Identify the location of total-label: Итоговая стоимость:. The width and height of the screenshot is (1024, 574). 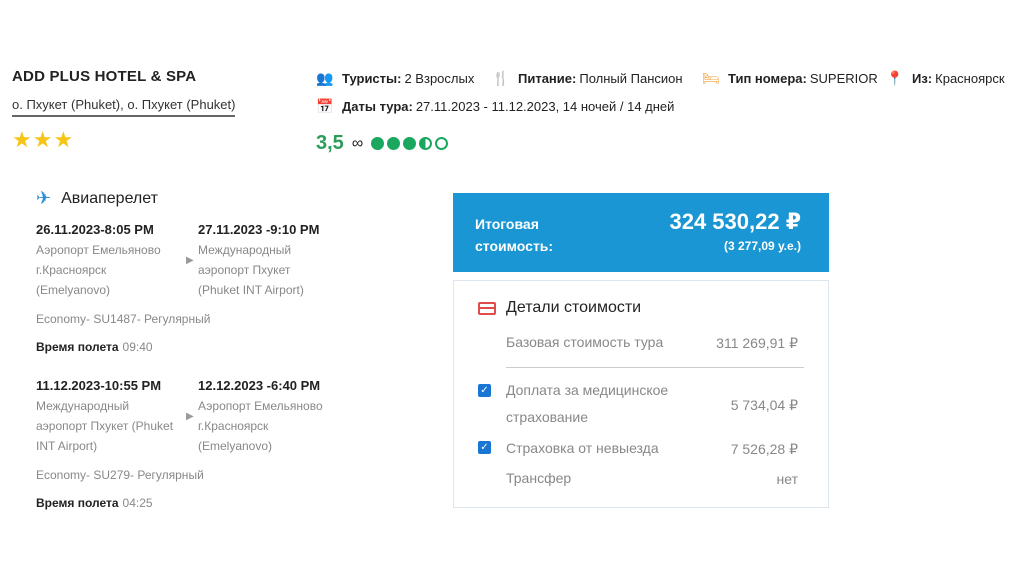
(530, 235).